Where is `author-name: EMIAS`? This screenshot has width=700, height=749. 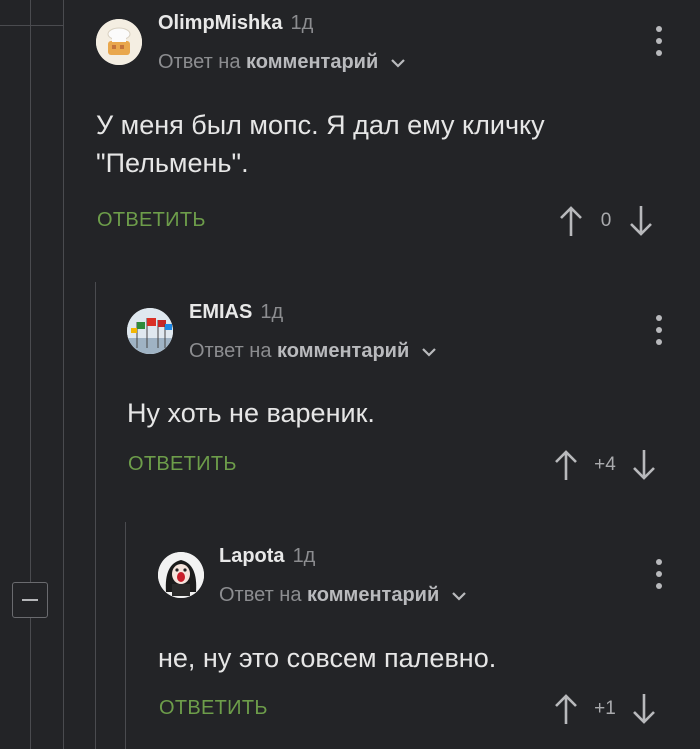
author-name: EMIAS is located at coordinates (220, 312).